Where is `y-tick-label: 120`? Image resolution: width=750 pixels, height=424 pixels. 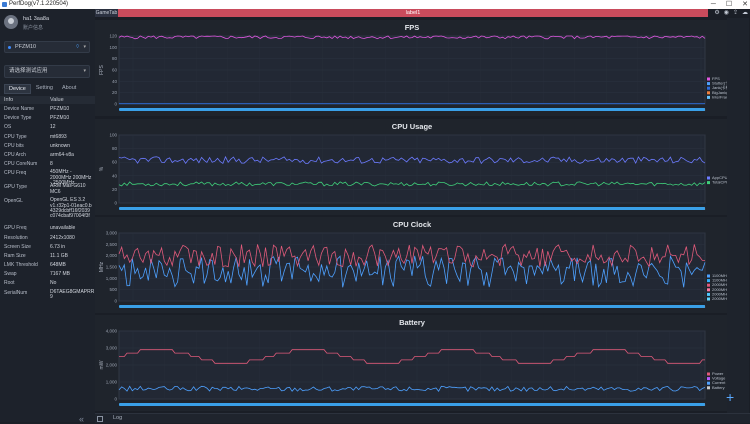 y-tick-label: 120 is located at coordinates (113, 36).